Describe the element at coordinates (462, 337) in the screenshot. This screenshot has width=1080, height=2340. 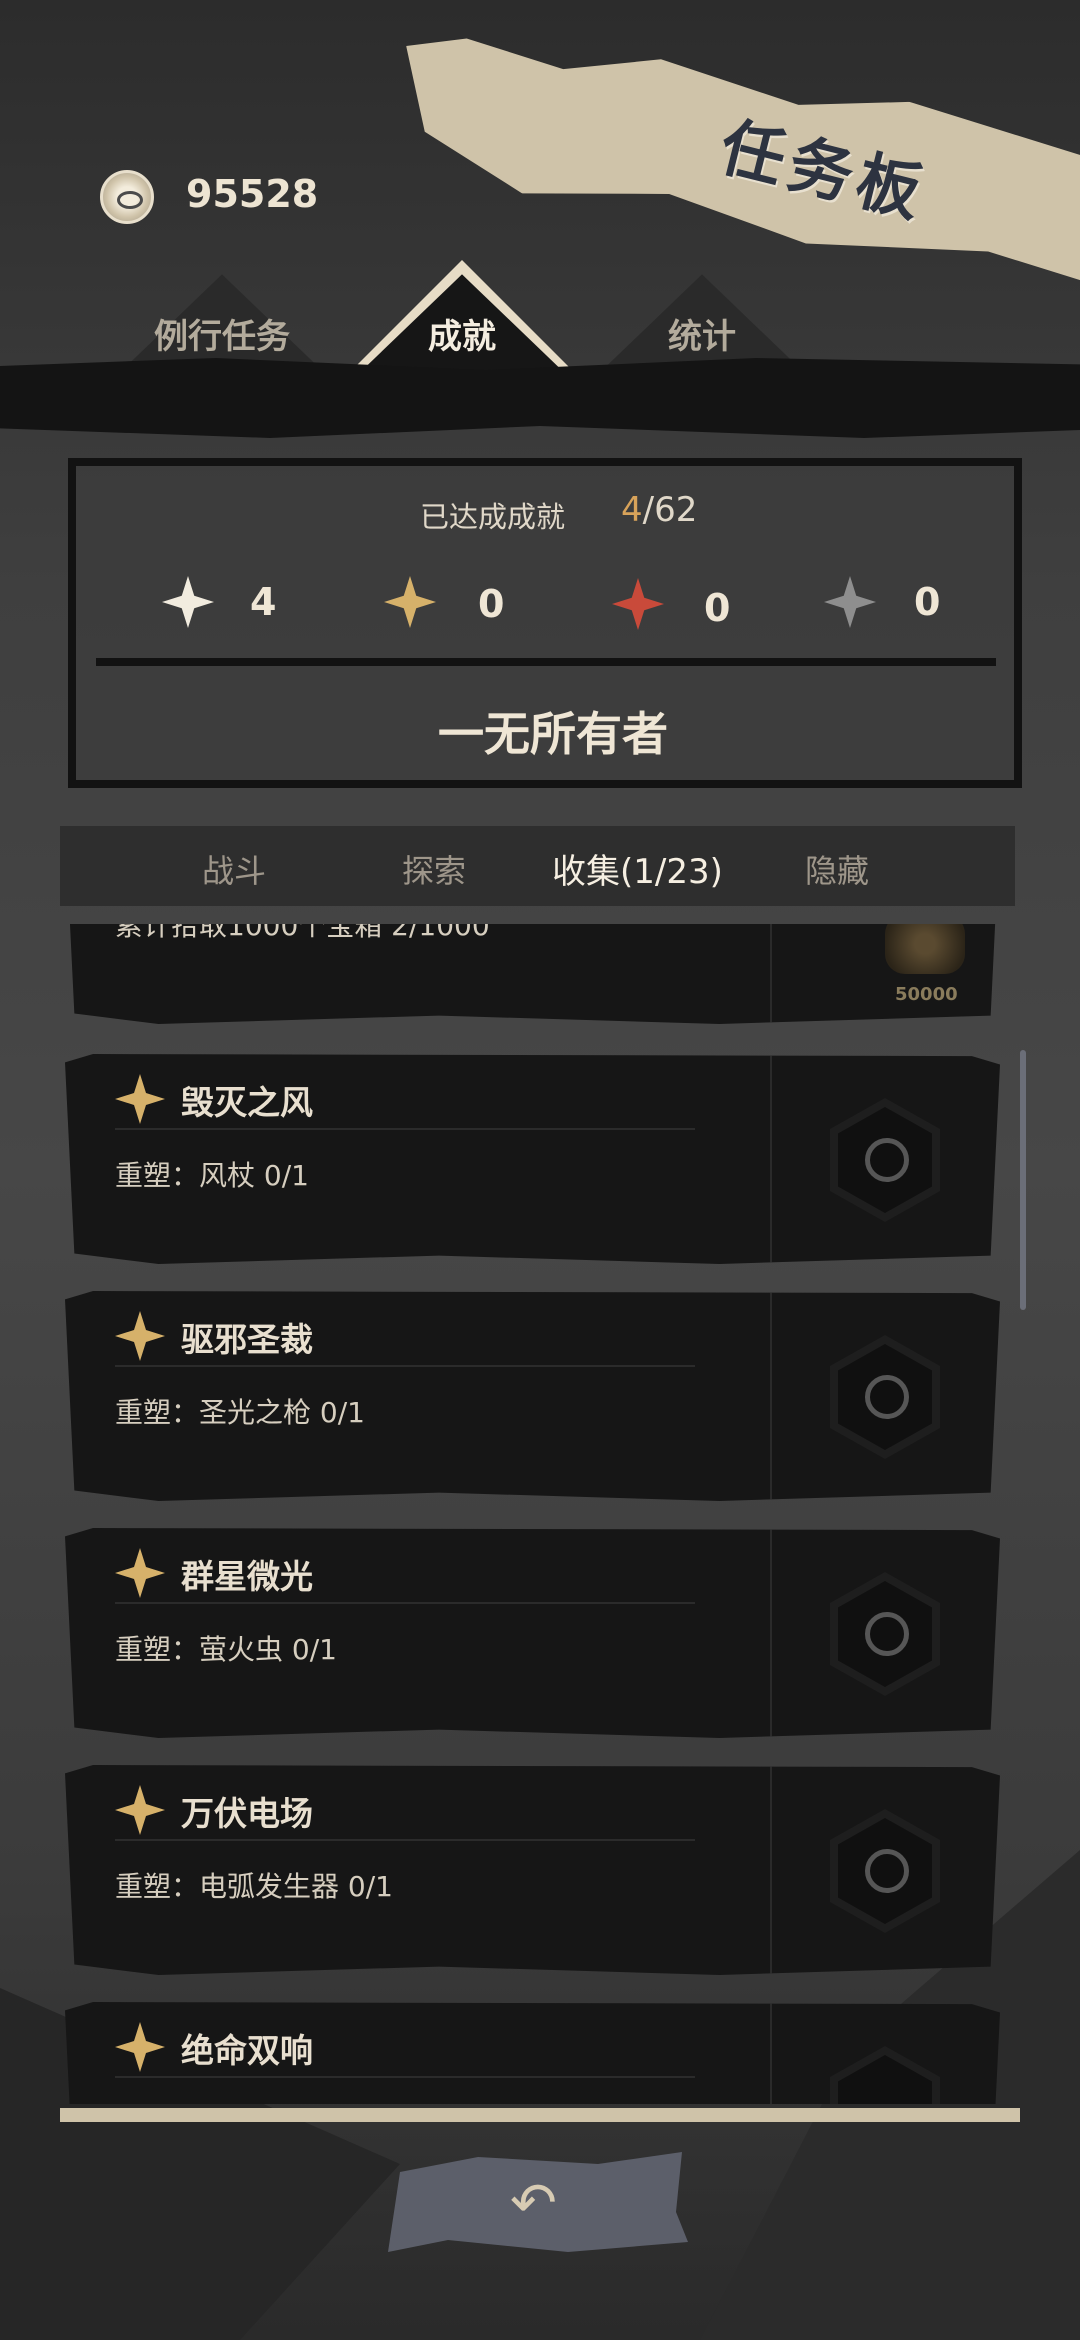
I see `tab-label: 成就` at that location.